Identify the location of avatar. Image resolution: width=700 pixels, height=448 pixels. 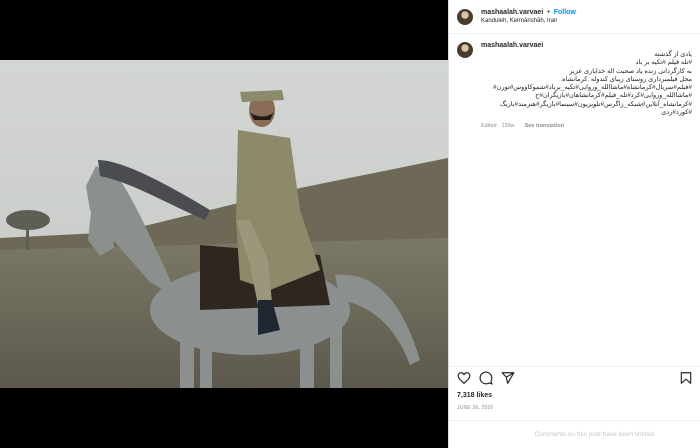
(465, 16).